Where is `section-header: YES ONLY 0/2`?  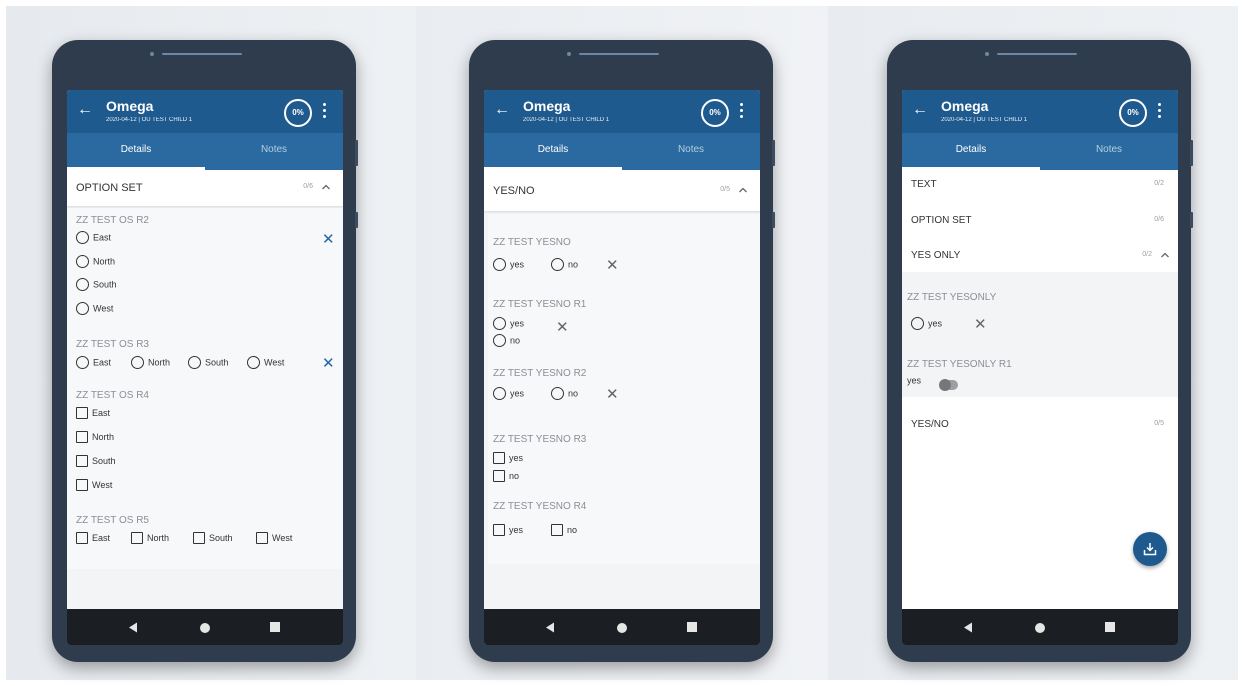
section-header: YES ONLY 0/2 is located at coordinates (1040, 256).